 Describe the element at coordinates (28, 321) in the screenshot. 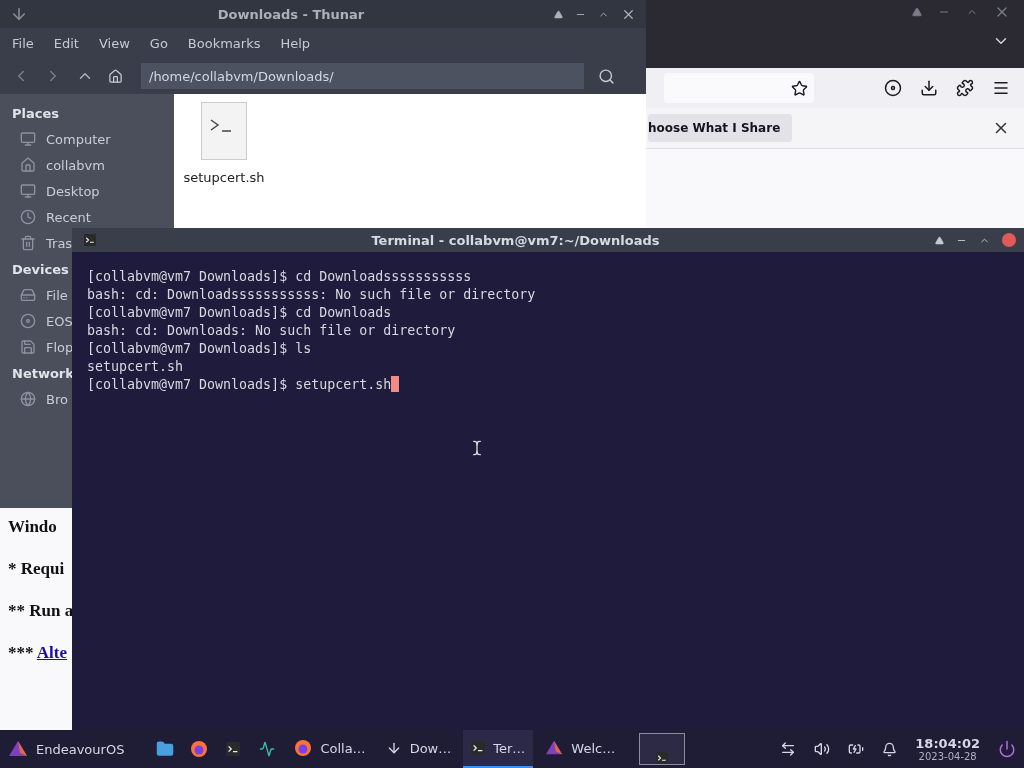

I see `disc-icon` at that location.